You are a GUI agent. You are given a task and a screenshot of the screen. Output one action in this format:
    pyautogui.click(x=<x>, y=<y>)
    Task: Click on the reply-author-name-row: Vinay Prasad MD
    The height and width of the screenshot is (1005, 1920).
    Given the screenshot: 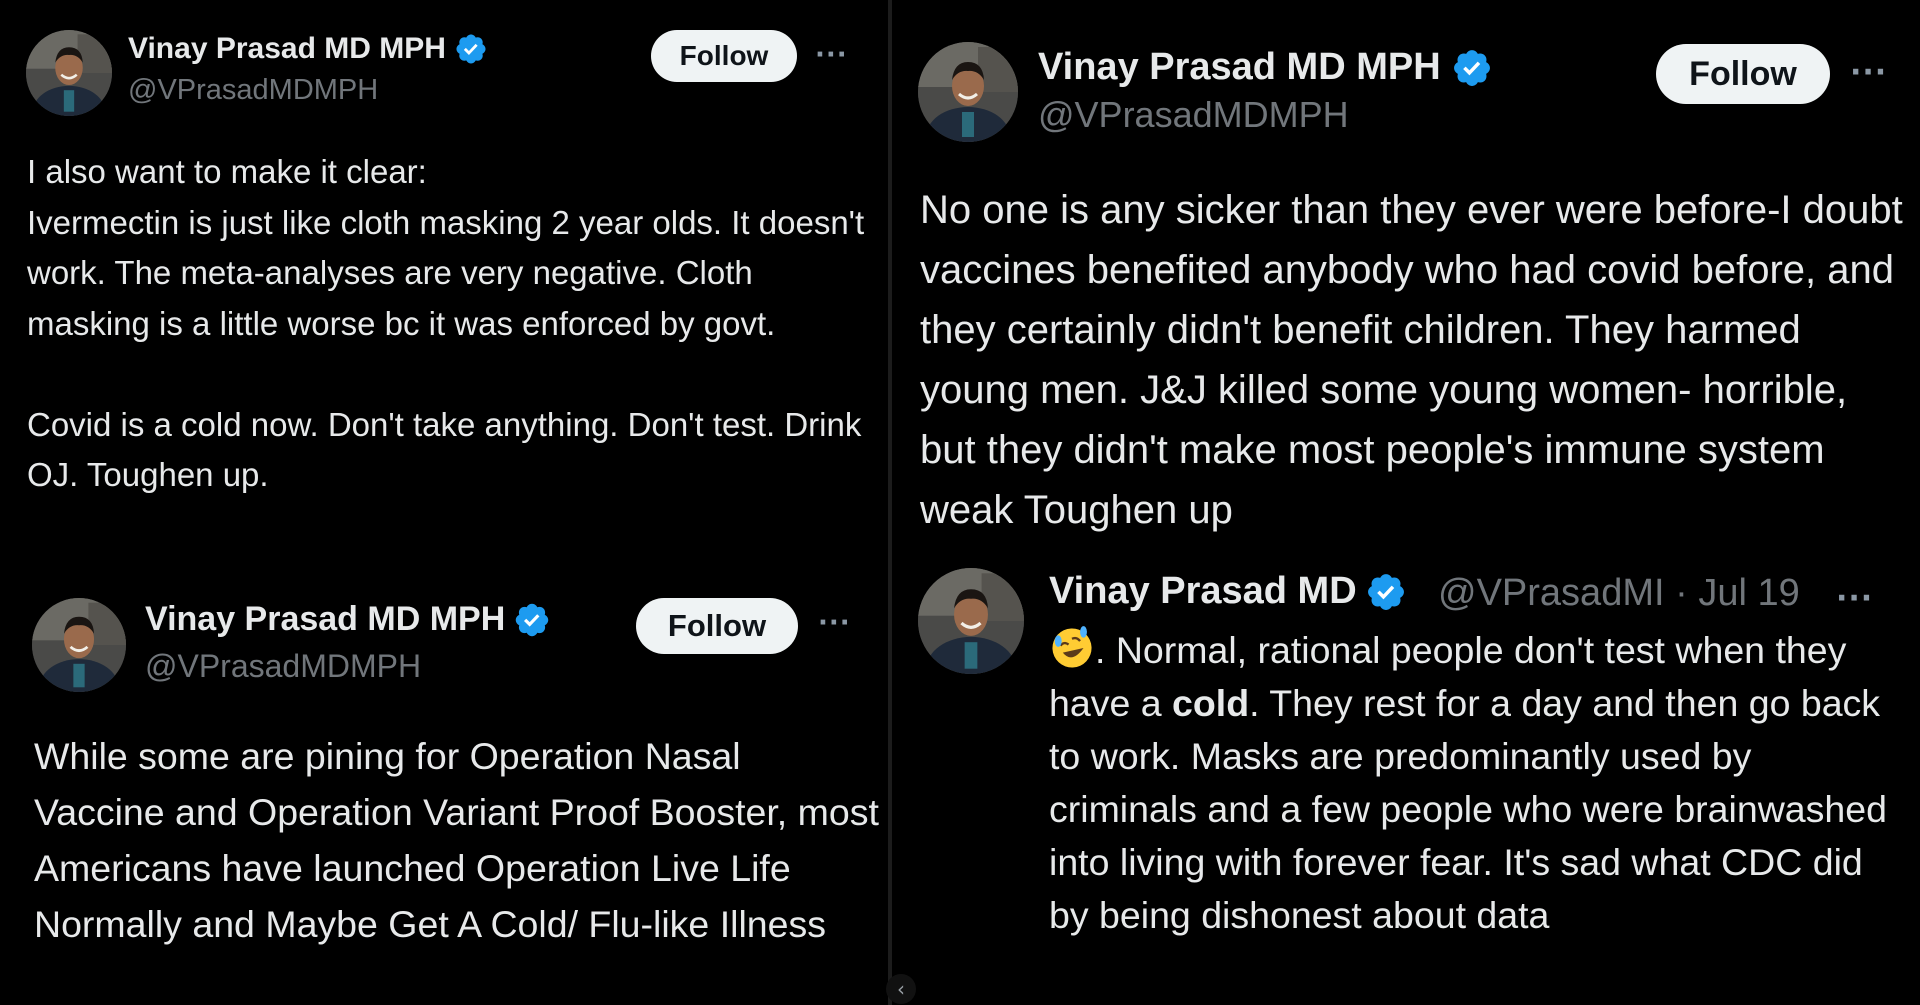 What is the action you would take?
    pyautogui.click(x=1228, y=591)
    